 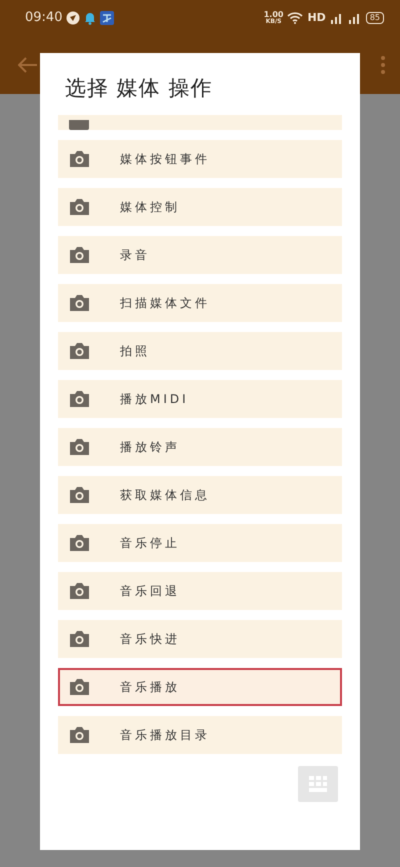 I want to click on wifi-icon, so click(x=295, y=18).